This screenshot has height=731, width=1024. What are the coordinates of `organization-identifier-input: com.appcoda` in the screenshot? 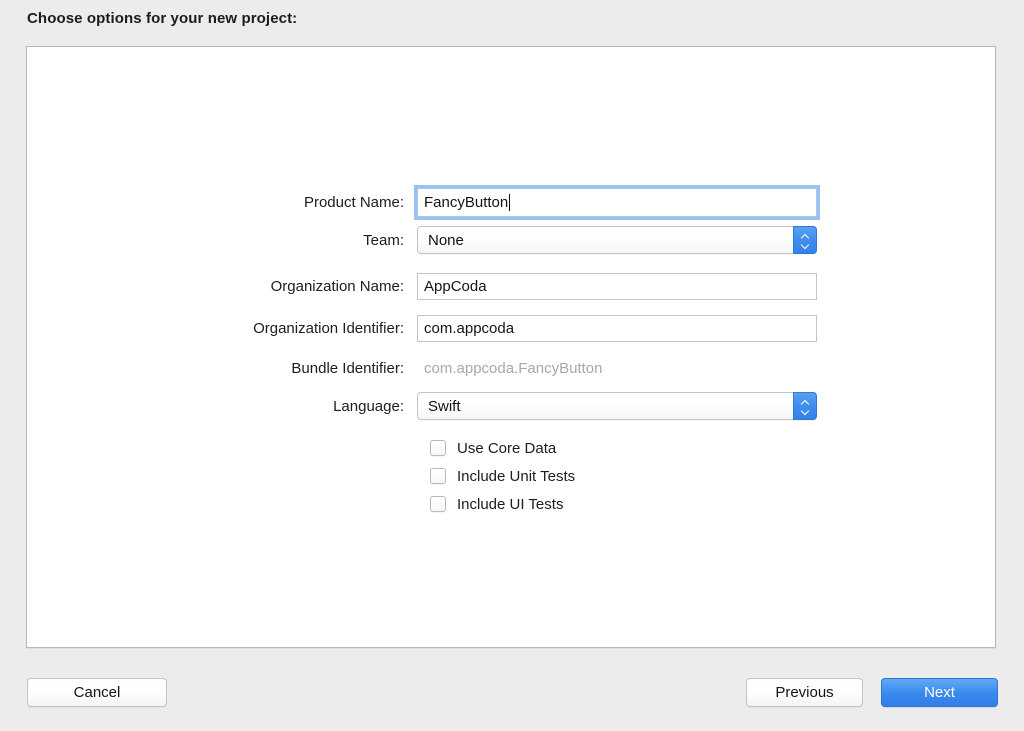 It's located at (617, 328).